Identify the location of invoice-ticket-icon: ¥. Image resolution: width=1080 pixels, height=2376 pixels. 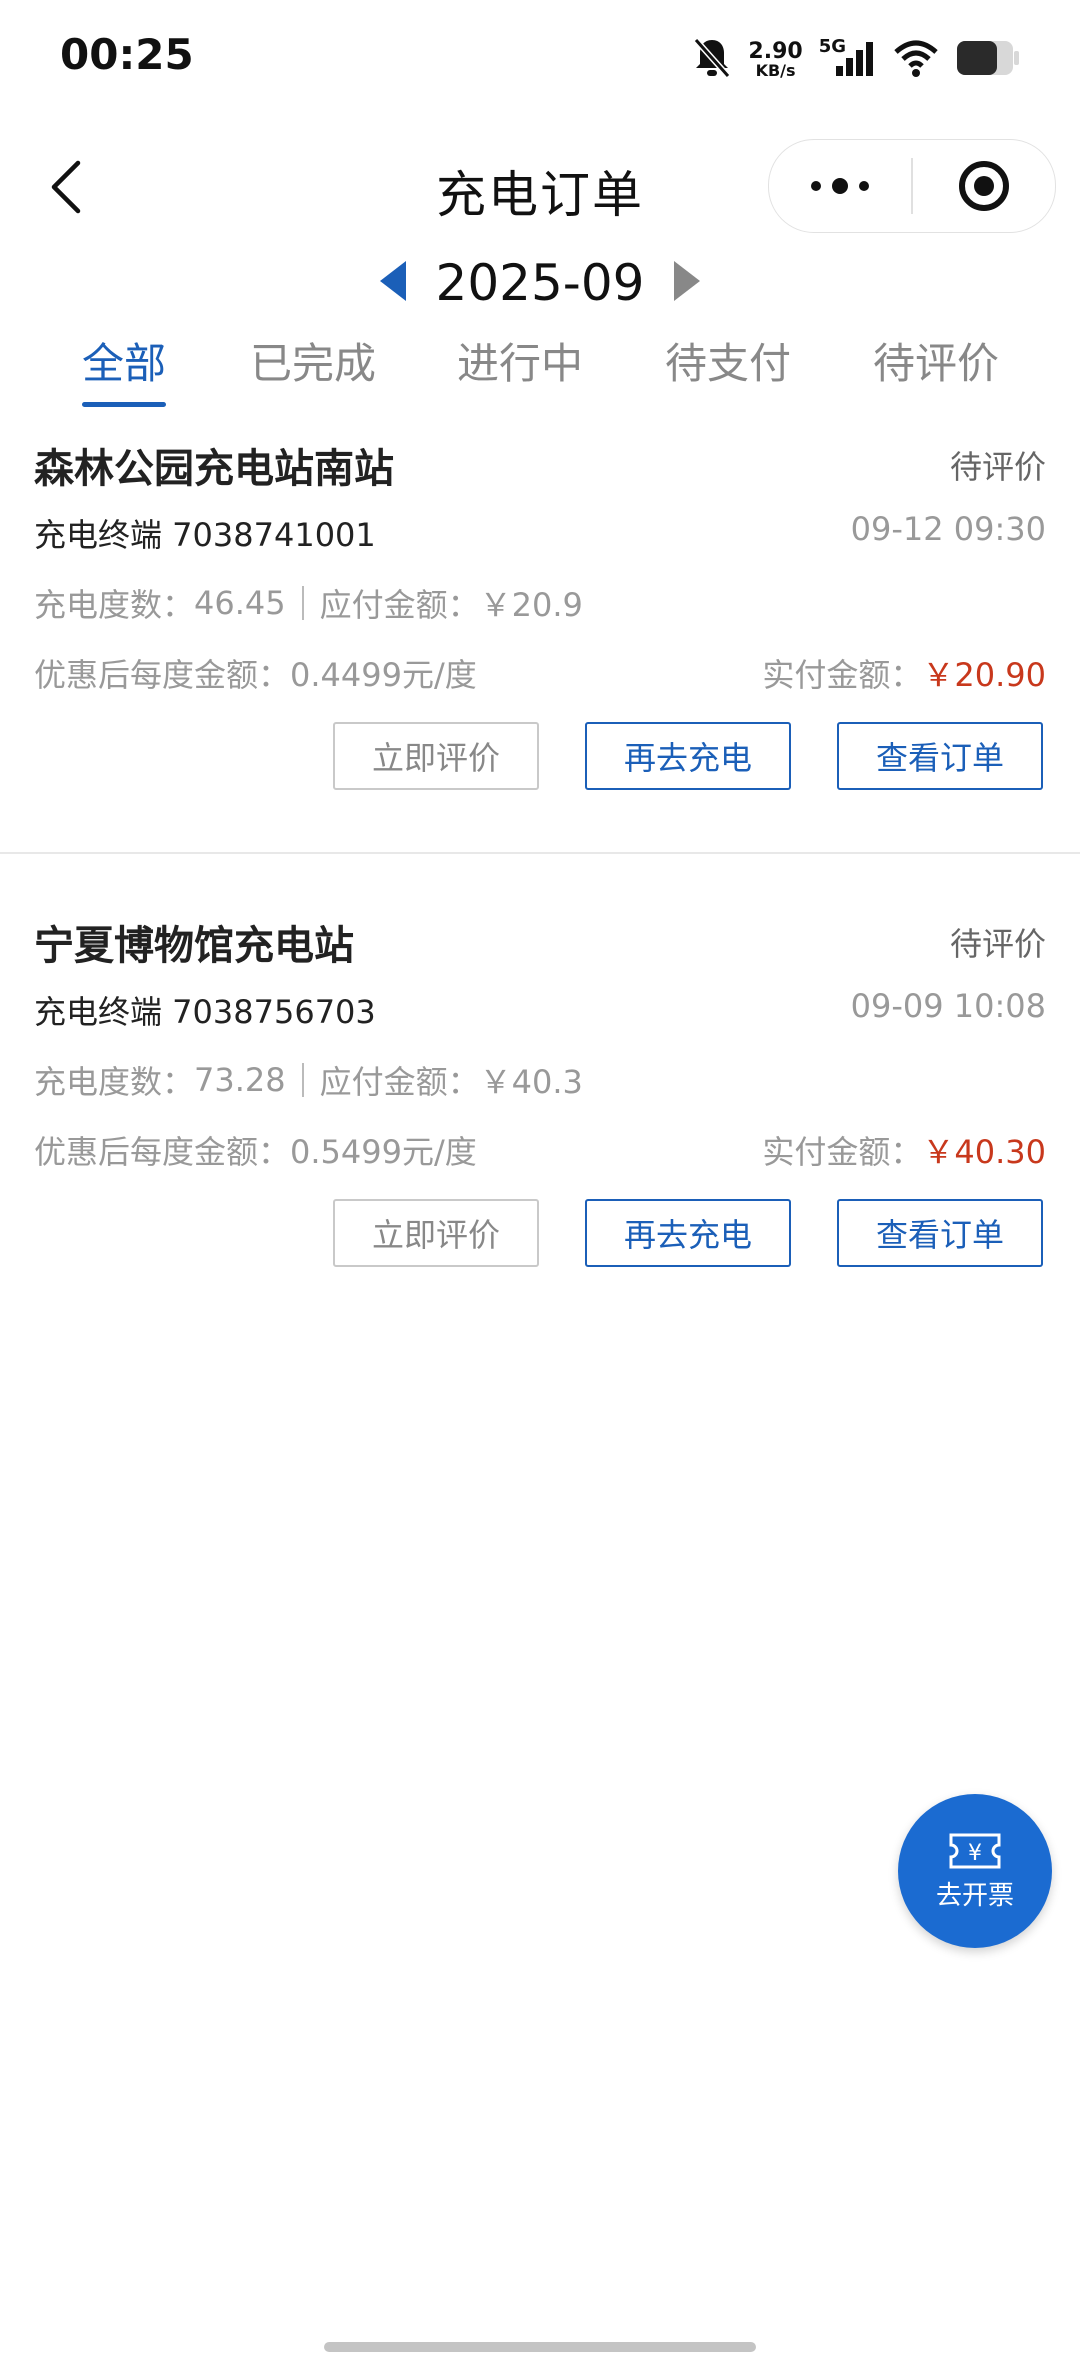
(975, 1850).